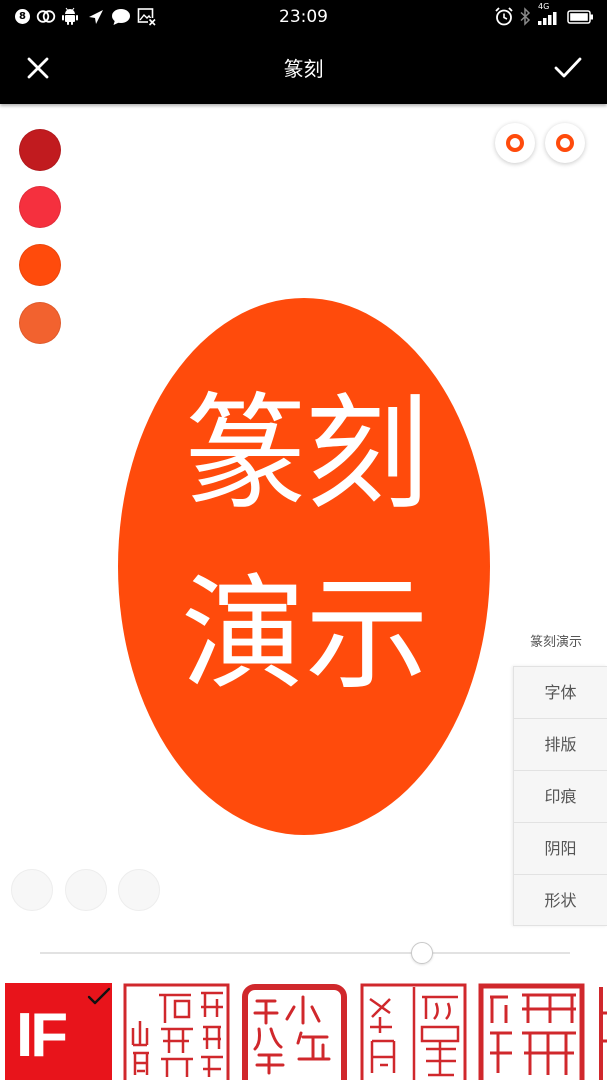  Describe the element at coordinates (99, 996) in the screenshot. I see `selected-check-icon` at that location.